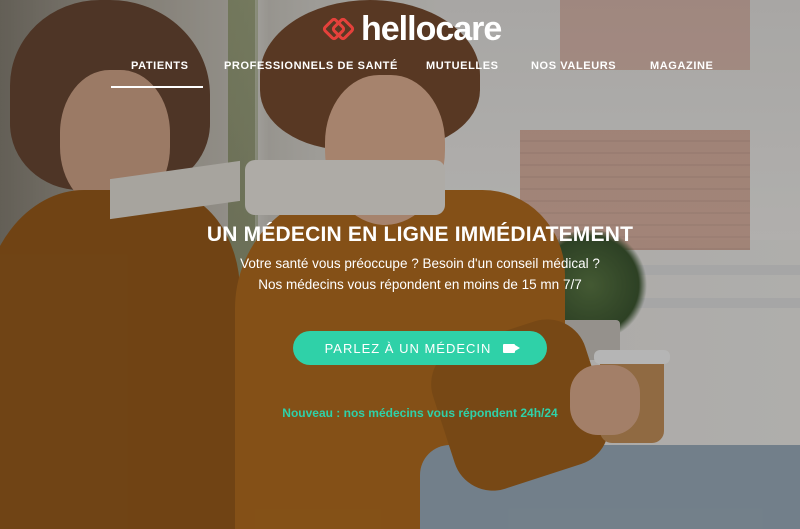 This screenshot has height=529, width=800. What do you see at coordinates (512, 348) in the screenshot?
I see `video-camera-icon` at bounding box center [512, 348].